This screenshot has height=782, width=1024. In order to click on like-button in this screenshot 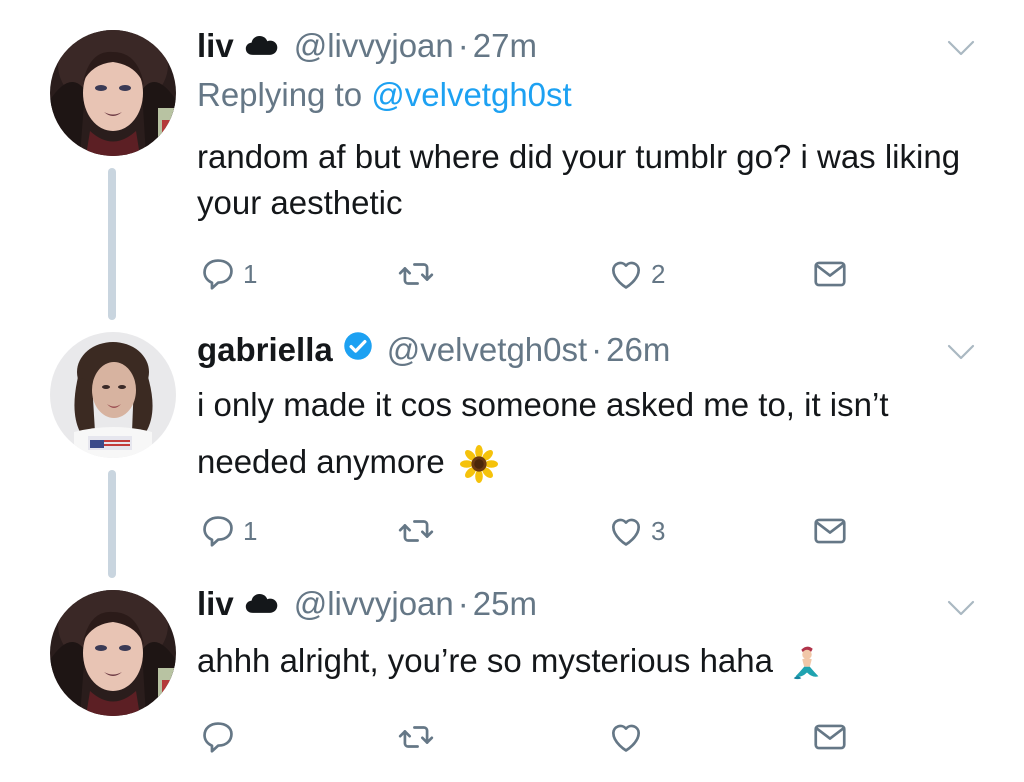, I will do `click(629, 737)`.